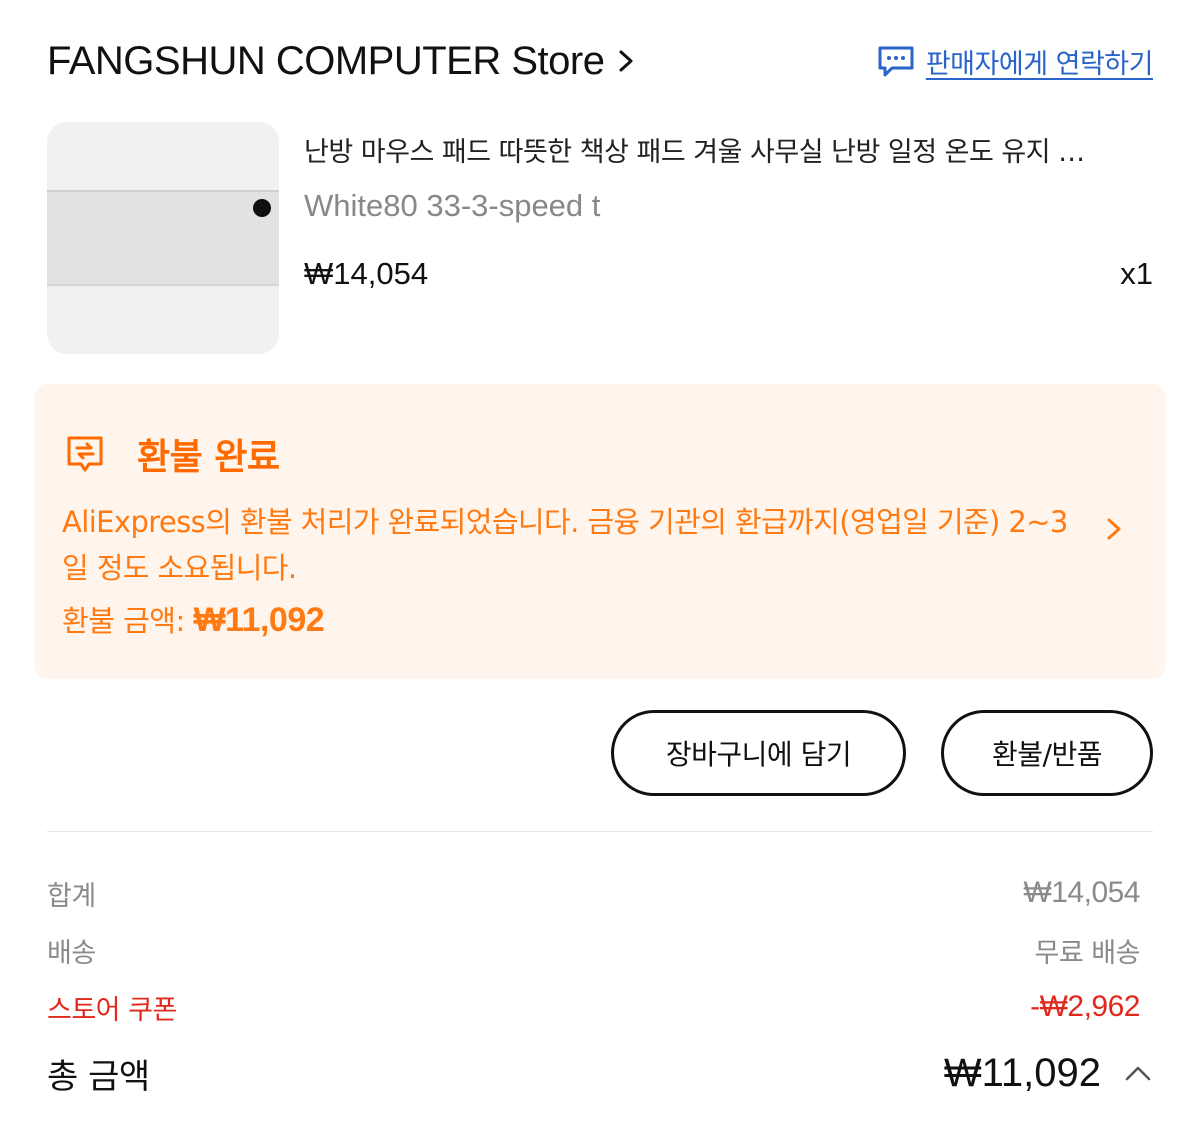 This screenshot has height=1123, width=1200. What do you see at coordinates (600, 1073) in the screenshot?
I see `total-row: 총 금액 ₩11,092` at bounding box center [600, 1073].